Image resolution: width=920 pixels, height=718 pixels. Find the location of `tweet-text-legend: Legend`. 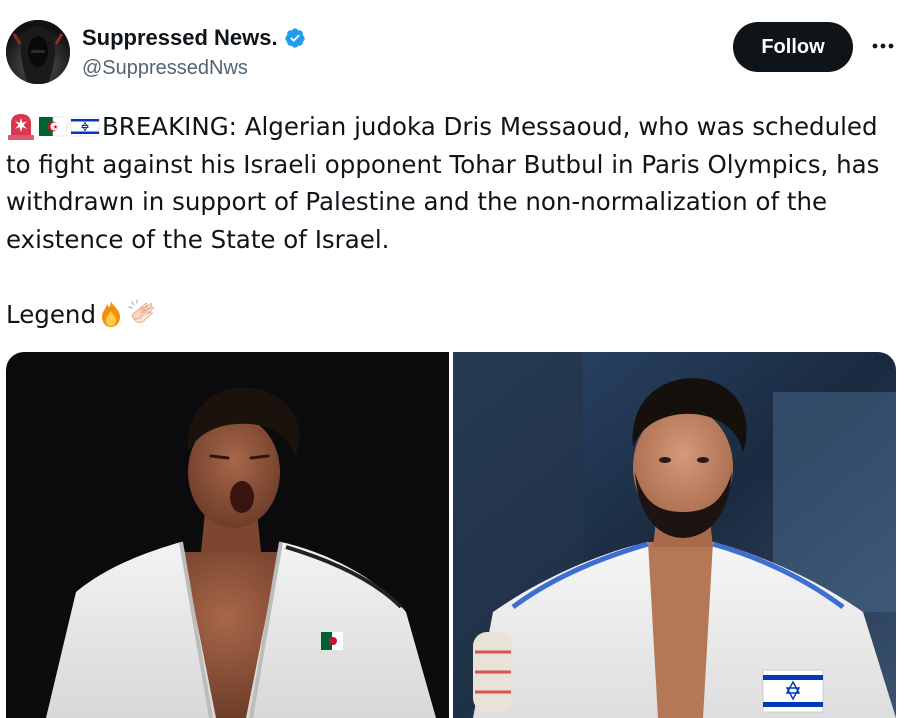

tweet-text-legend: Legend is located at coordinates (51, 314).